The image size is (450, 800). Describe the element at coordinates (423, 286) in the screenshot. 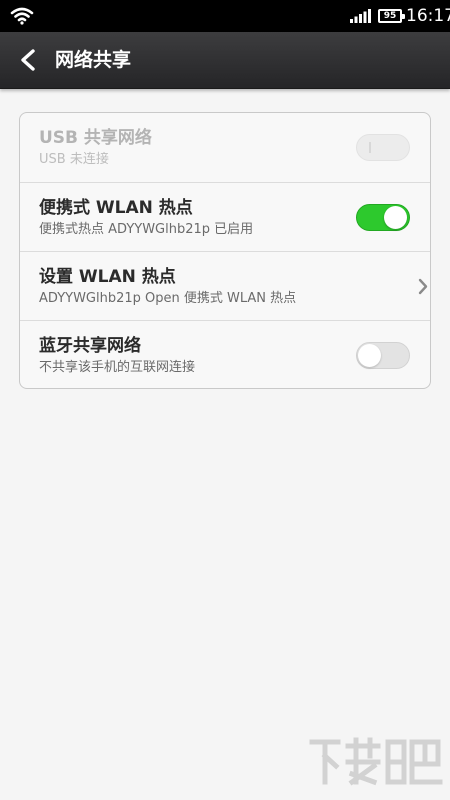

I see `chevron-right-icon` at that location.